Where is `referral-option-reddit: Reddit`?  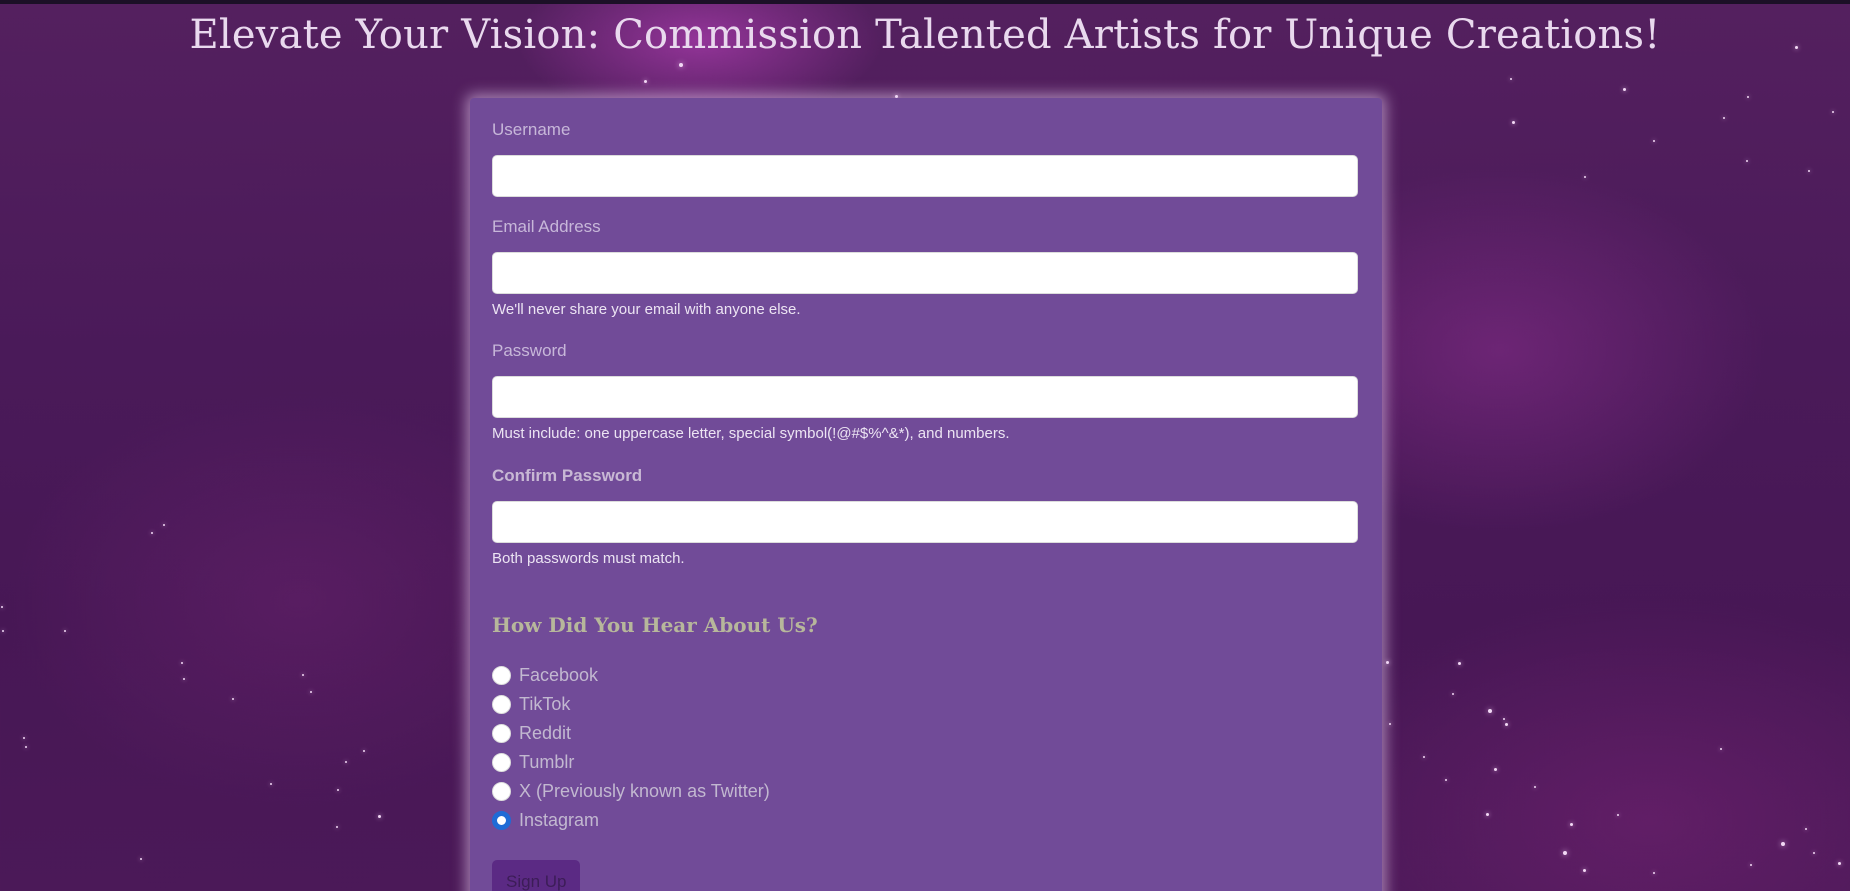 referral-option-reddit: Reddit is located at coordinates (531, 733).